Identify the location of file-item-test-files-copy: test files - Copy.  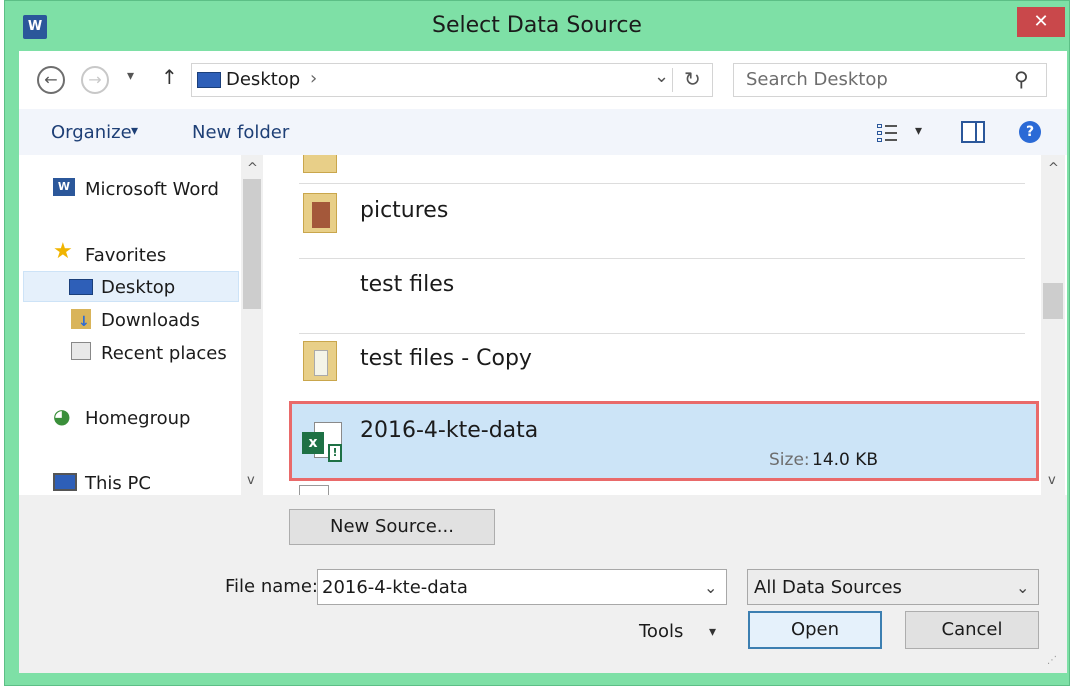
(446, 358).